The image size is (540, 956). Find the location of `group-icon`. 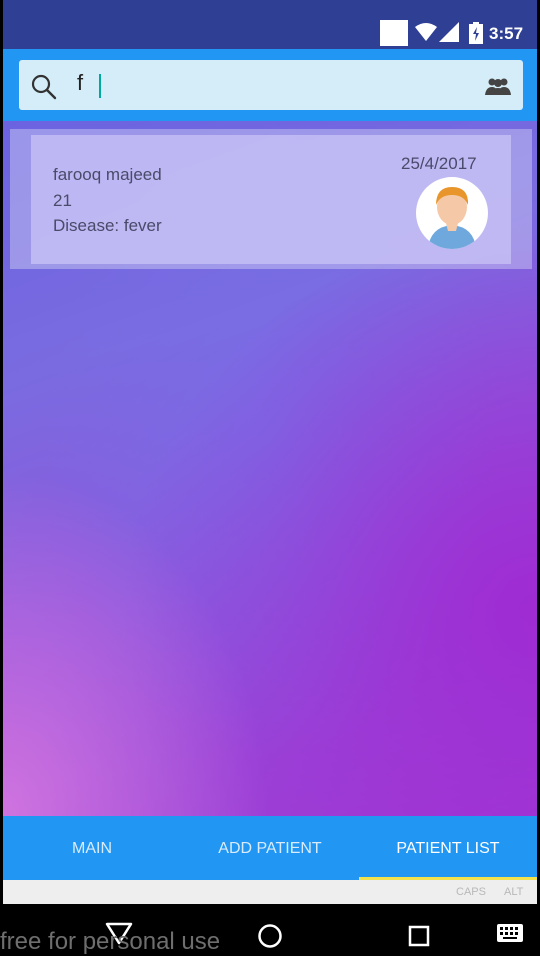

group-icon is located at coordinates (498, 86).